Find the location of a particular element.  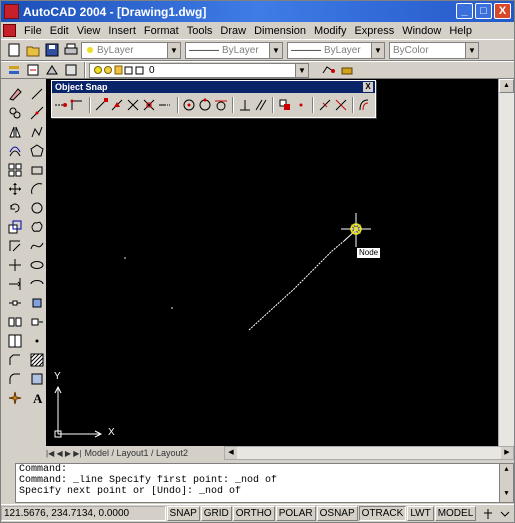

print-icon is located at coordinates (71, 50).